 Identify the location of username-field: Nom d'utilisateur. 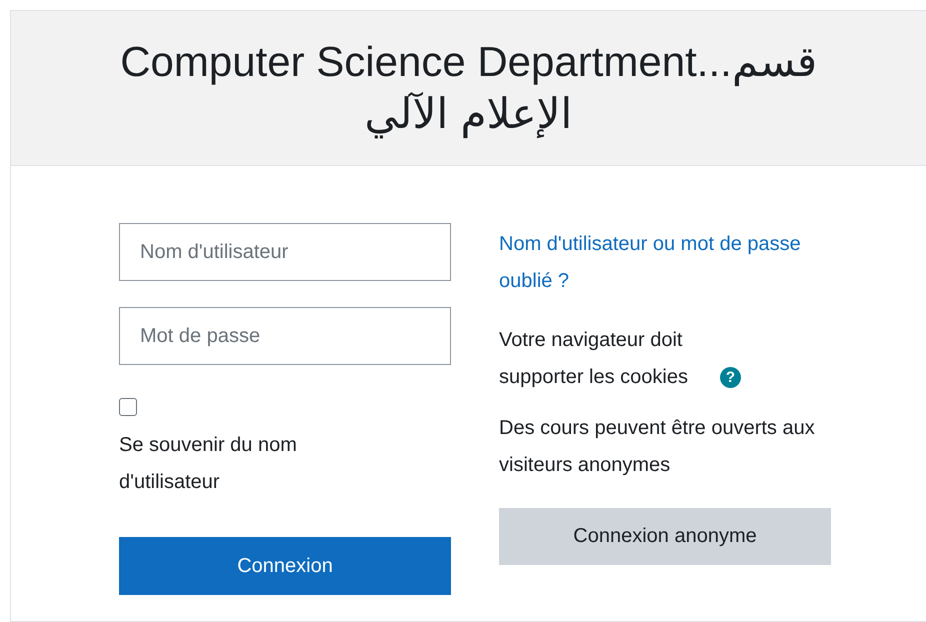
(285, 252).